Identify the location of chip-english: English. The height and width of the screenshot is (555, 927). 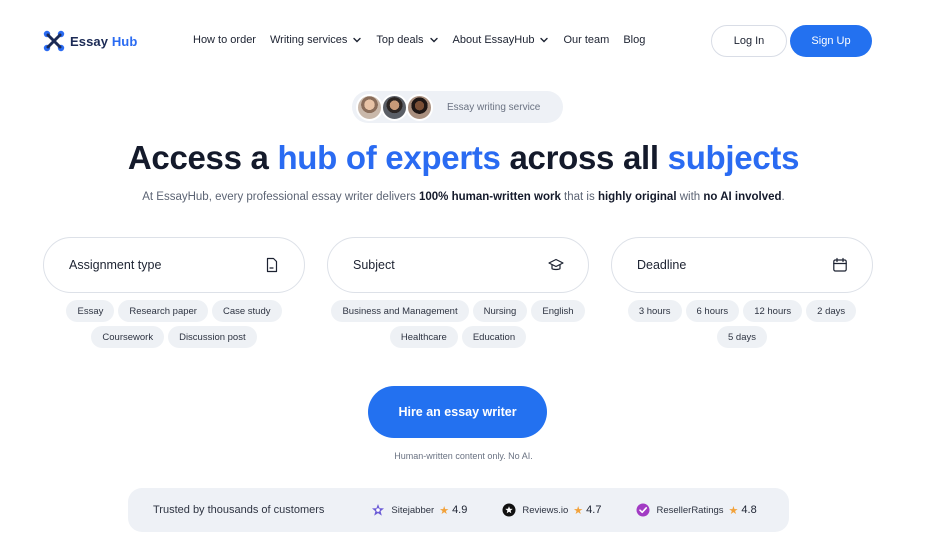
(558, 311).